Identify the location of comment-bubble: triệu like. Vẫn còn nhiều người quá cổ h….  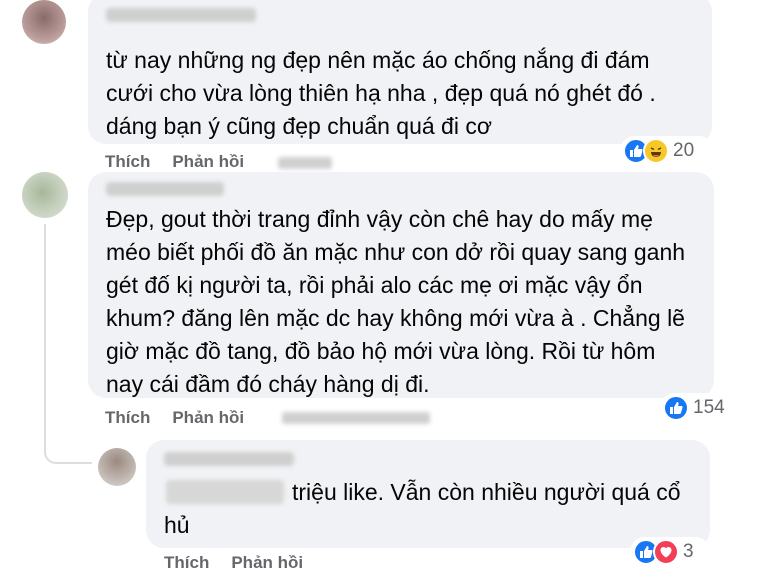
(428, 494).